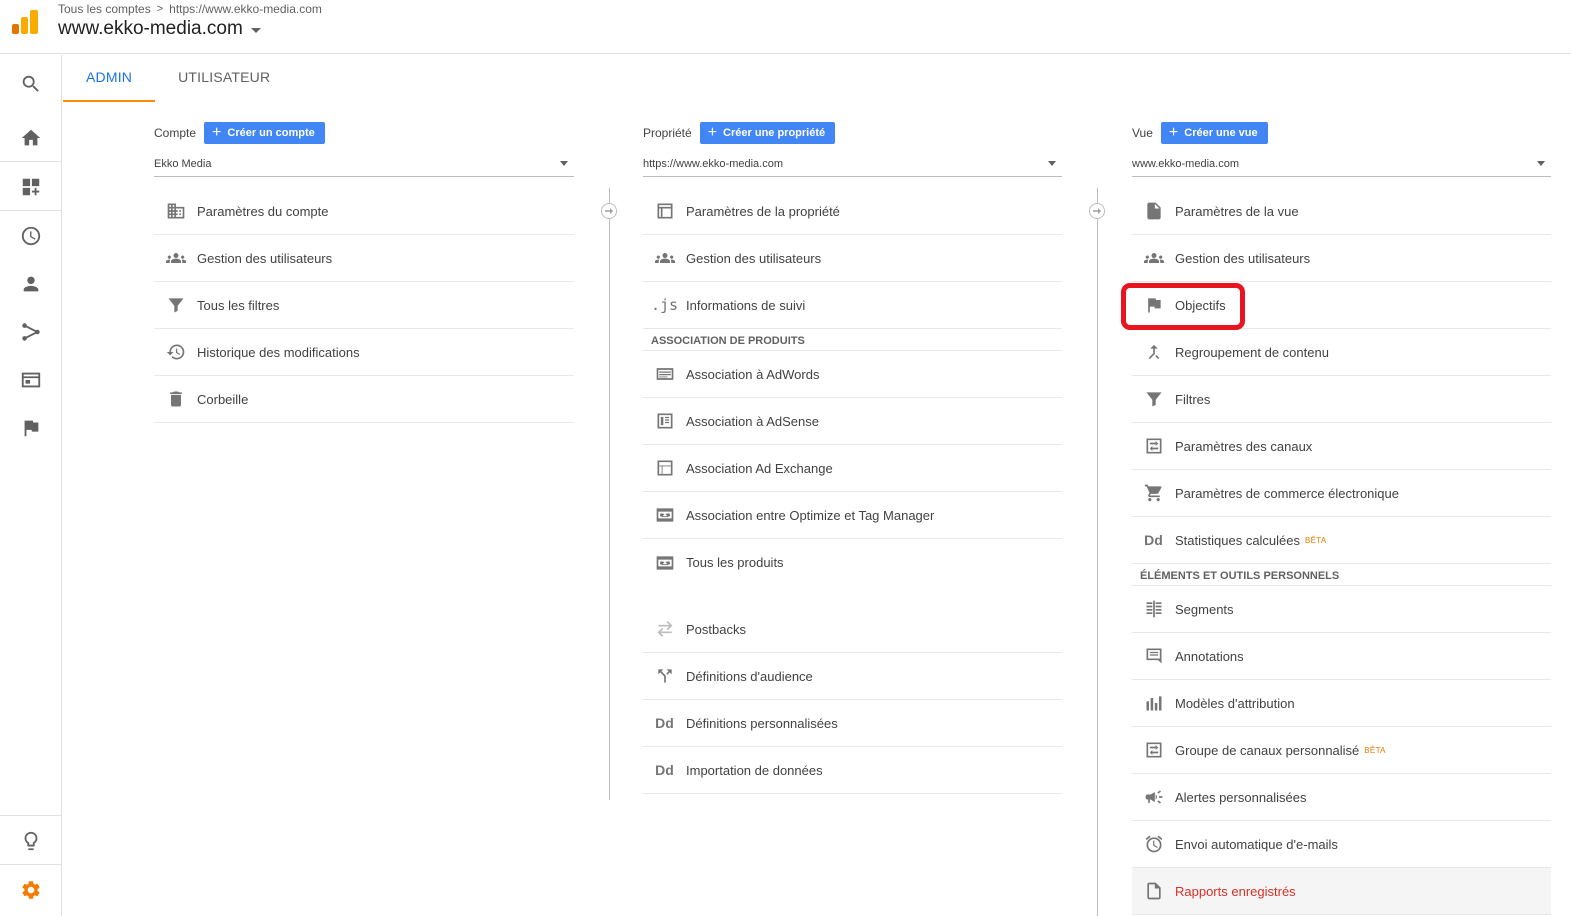 The width and height of the screenshot is (1571, 916). Describe the element at coordinates (1341, 305) in the screenshot. I see `menu-item-goals: Objectifs` at that location.